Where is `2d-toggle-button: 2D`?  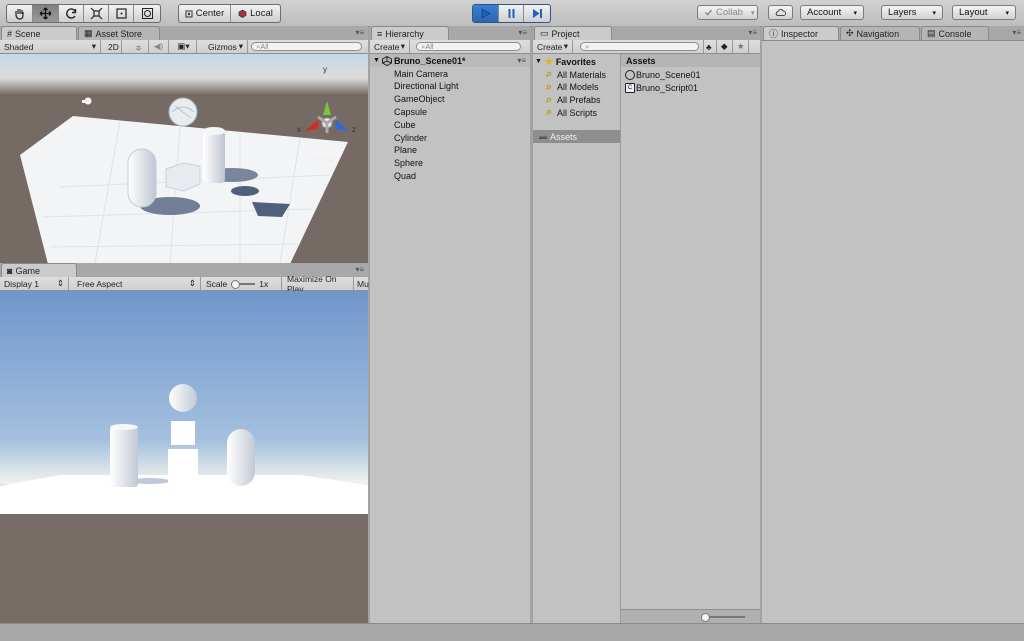 2d-toggle-button: 2D is located at coordinates (113, 46).